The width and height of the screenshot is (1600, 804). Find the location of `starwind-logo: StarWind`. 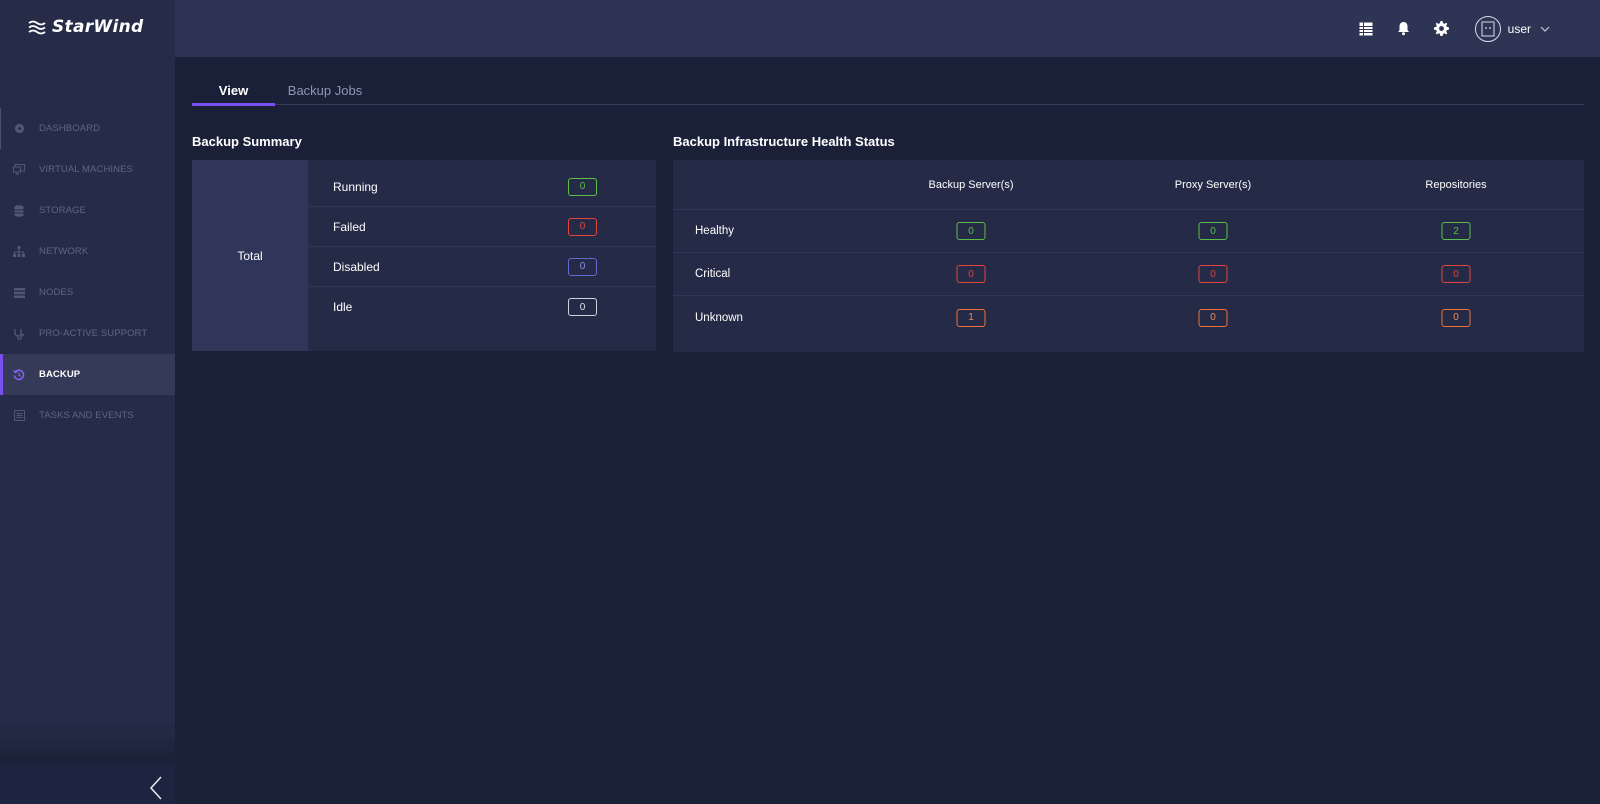

starwind-logo: StarWind is located at coordinates (85, 27).